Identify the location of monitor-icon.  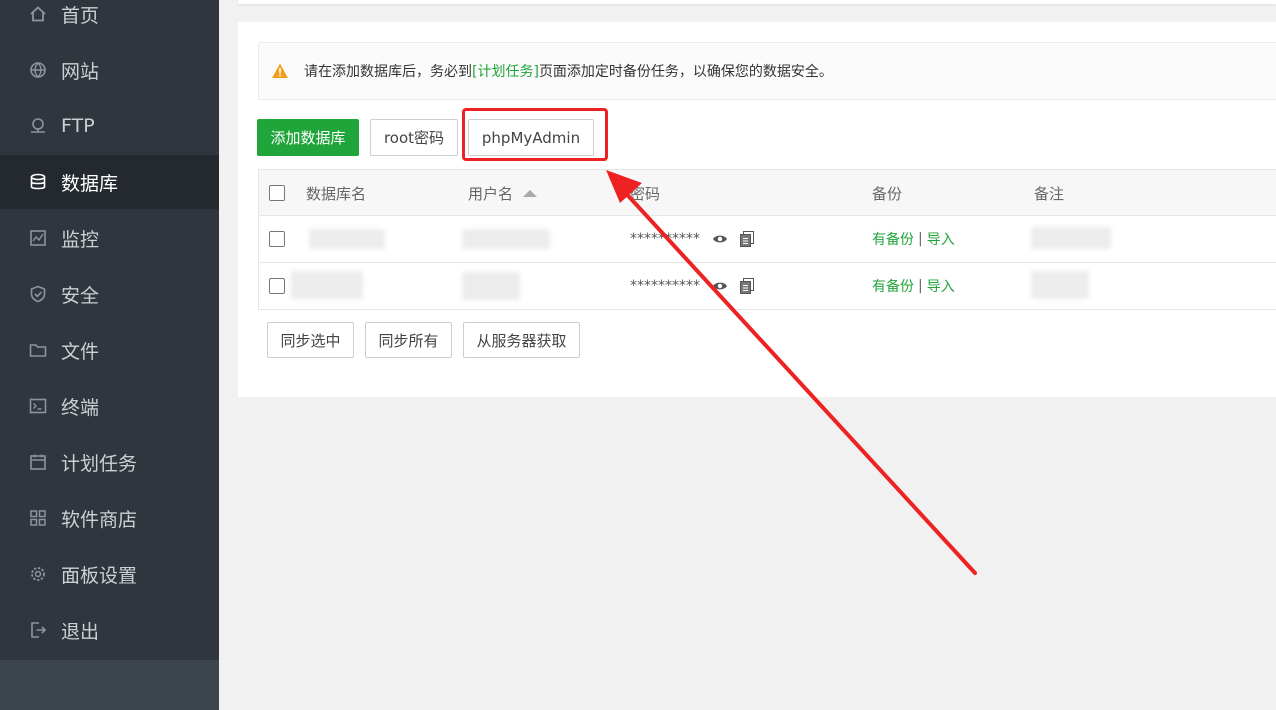
(38, 238).